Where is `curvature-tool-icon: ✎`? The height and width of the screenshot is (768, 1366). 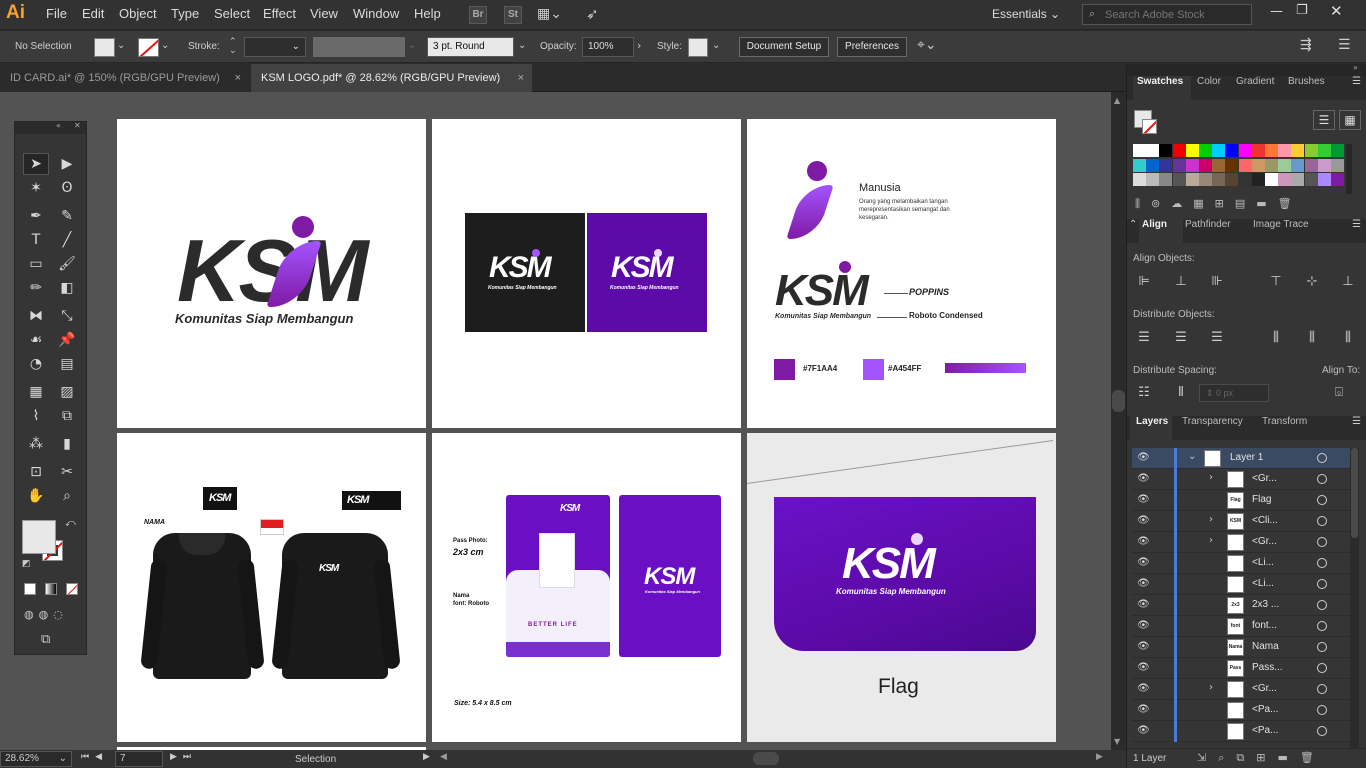
curvature-tool-icon: ✎ is located at coordinates (67, 216).